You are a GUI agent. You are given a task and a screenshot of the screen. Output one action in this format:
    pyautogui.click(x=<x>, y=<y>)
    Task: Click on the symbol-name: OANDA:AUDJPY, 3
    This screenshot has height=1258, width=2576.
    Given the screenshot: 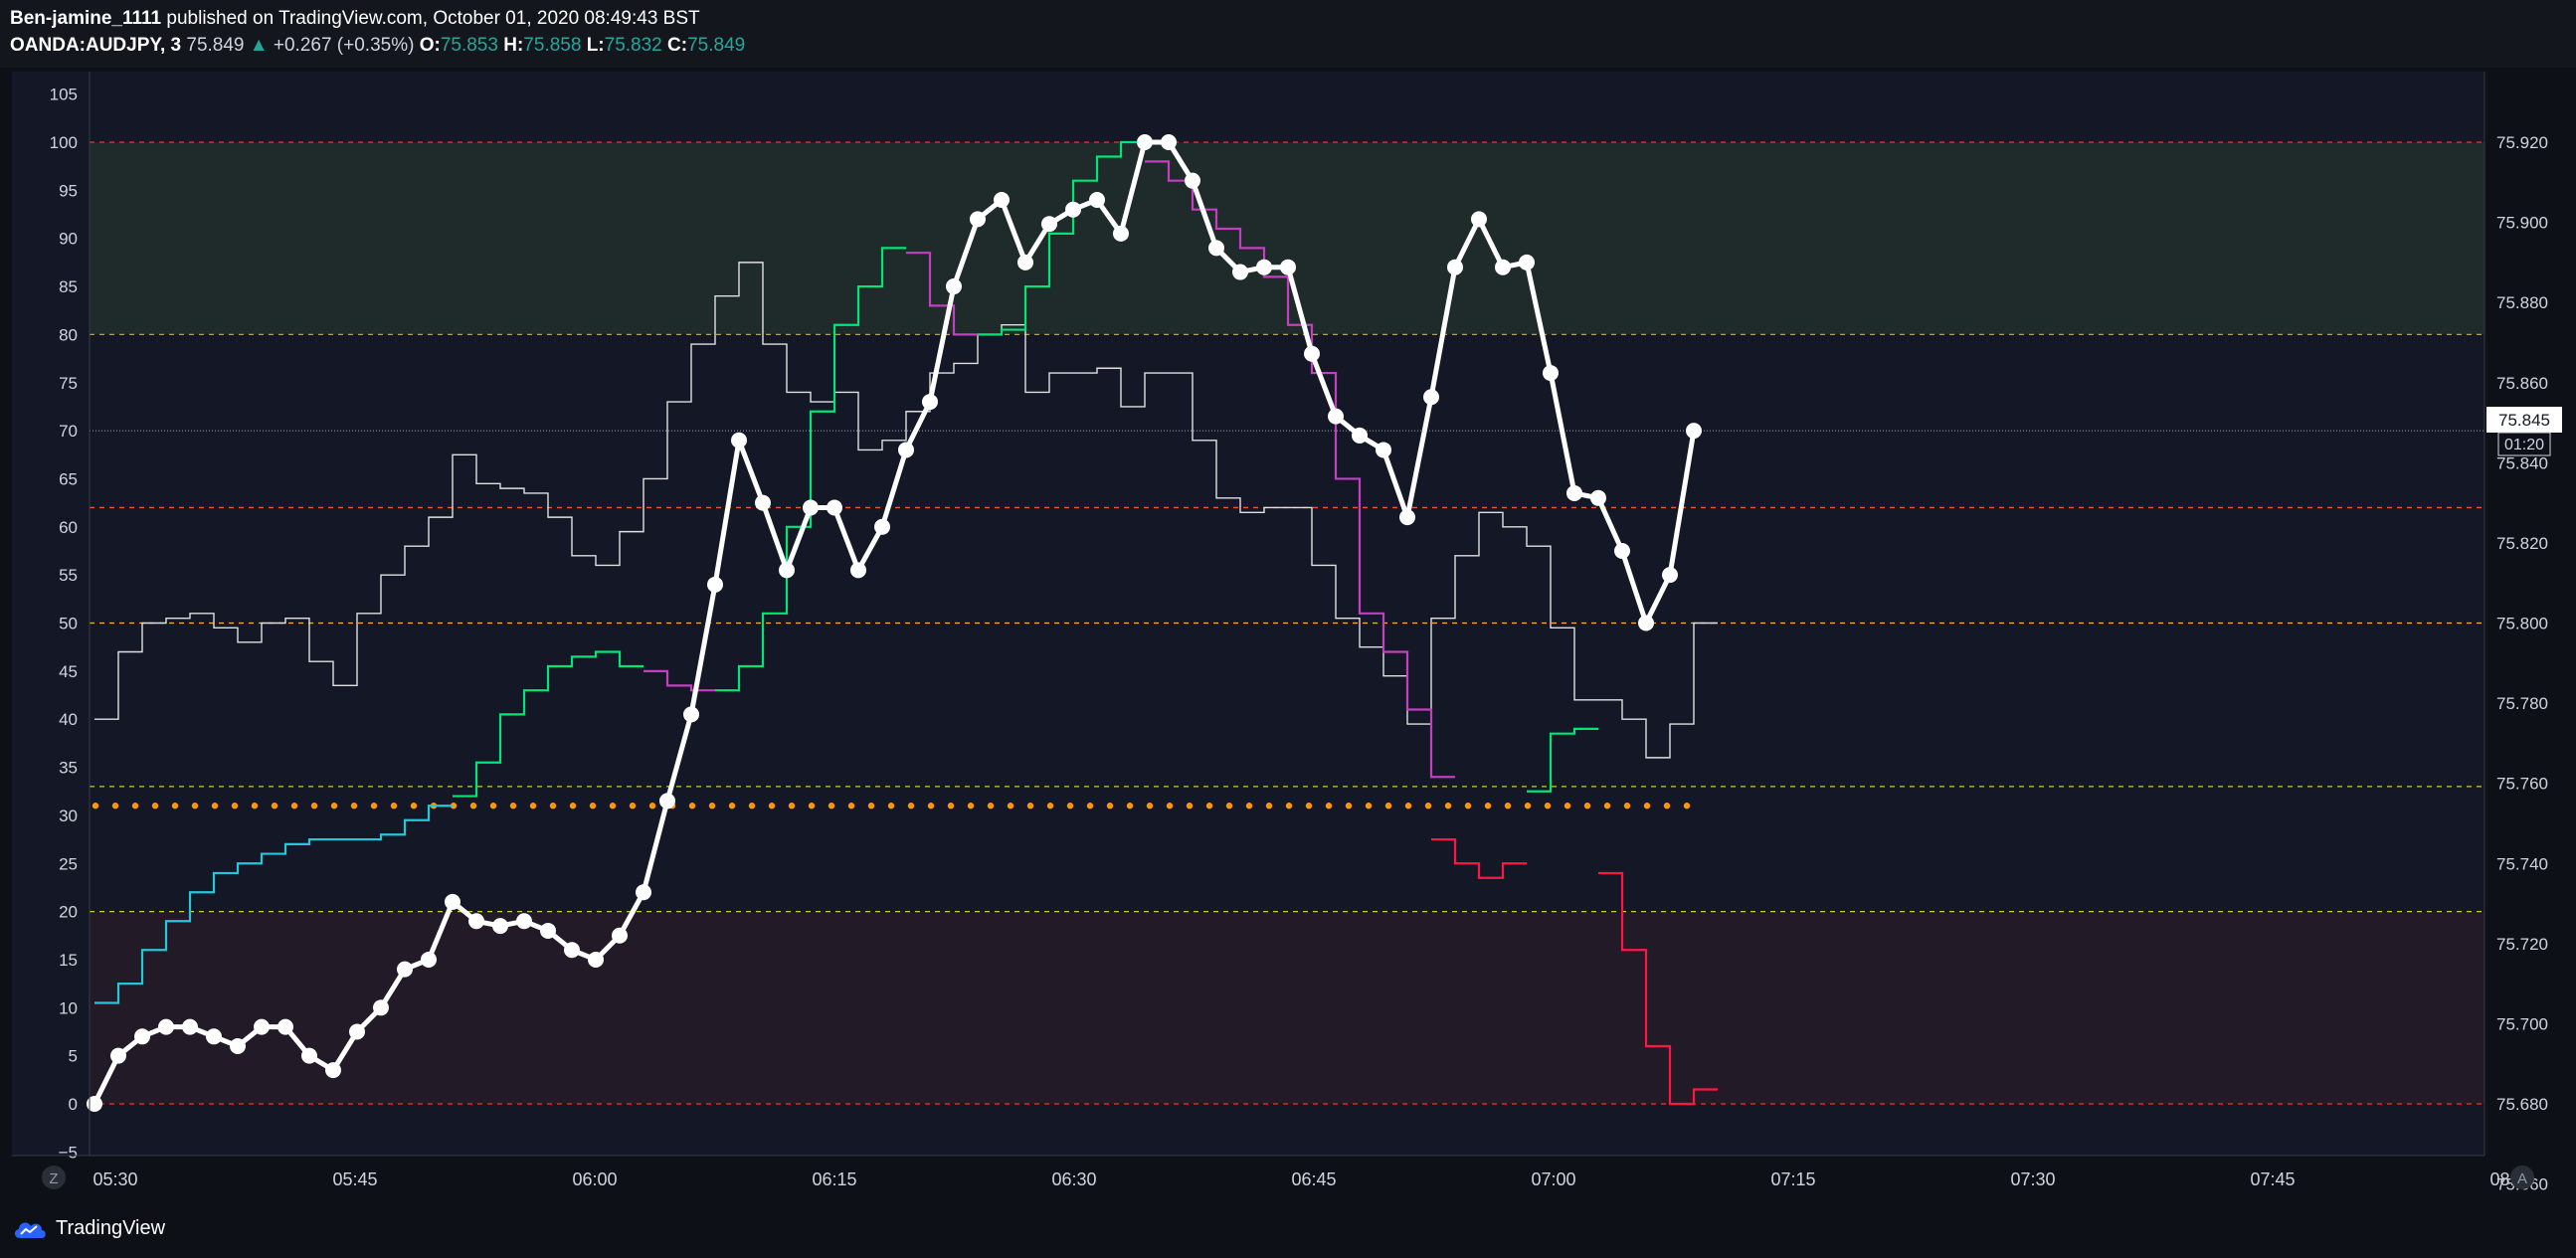 What is the action you would take?
    pyautogui.click(x=95, y=45)
    